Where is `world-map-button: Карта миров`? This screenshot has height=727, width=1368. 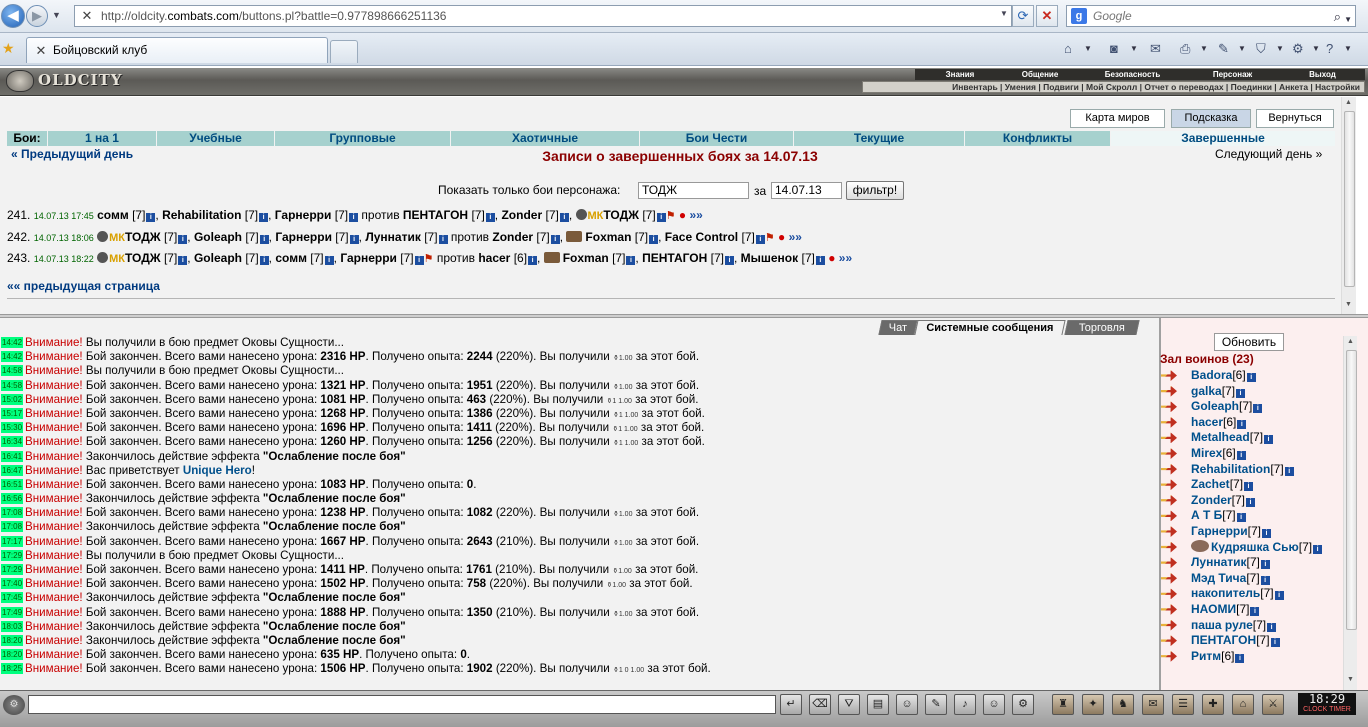 world-map-button: Карта миров is located at coordinates (1117, 118).